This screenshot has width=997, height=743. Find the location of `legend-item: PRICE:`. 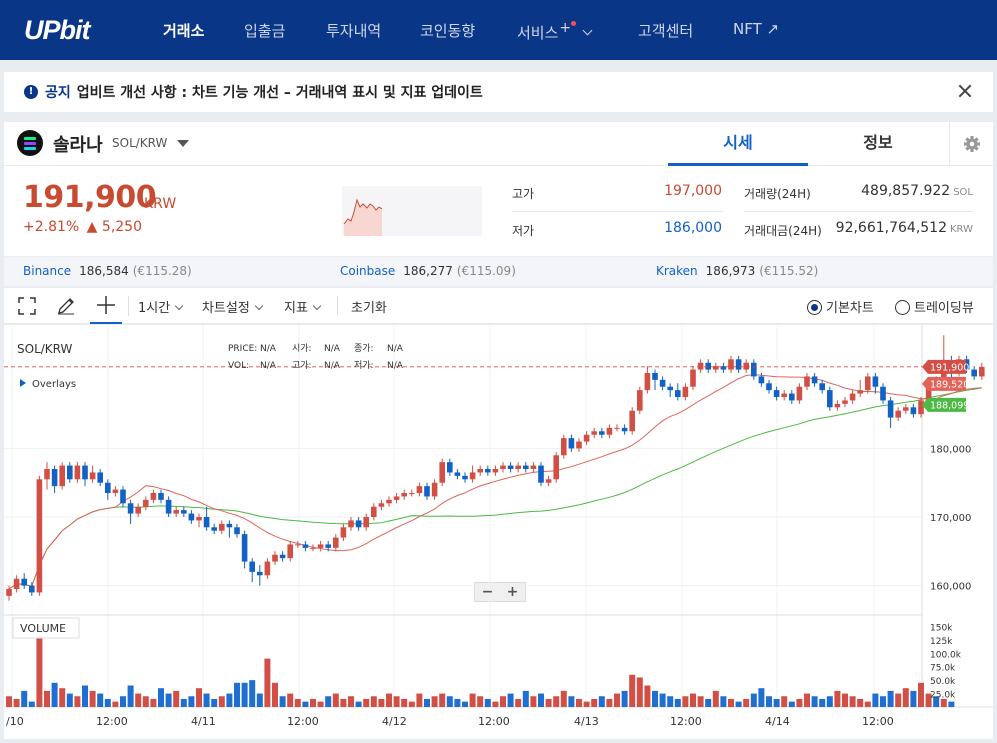

legend-item: PRICE: is located at coordinates (242, 349).